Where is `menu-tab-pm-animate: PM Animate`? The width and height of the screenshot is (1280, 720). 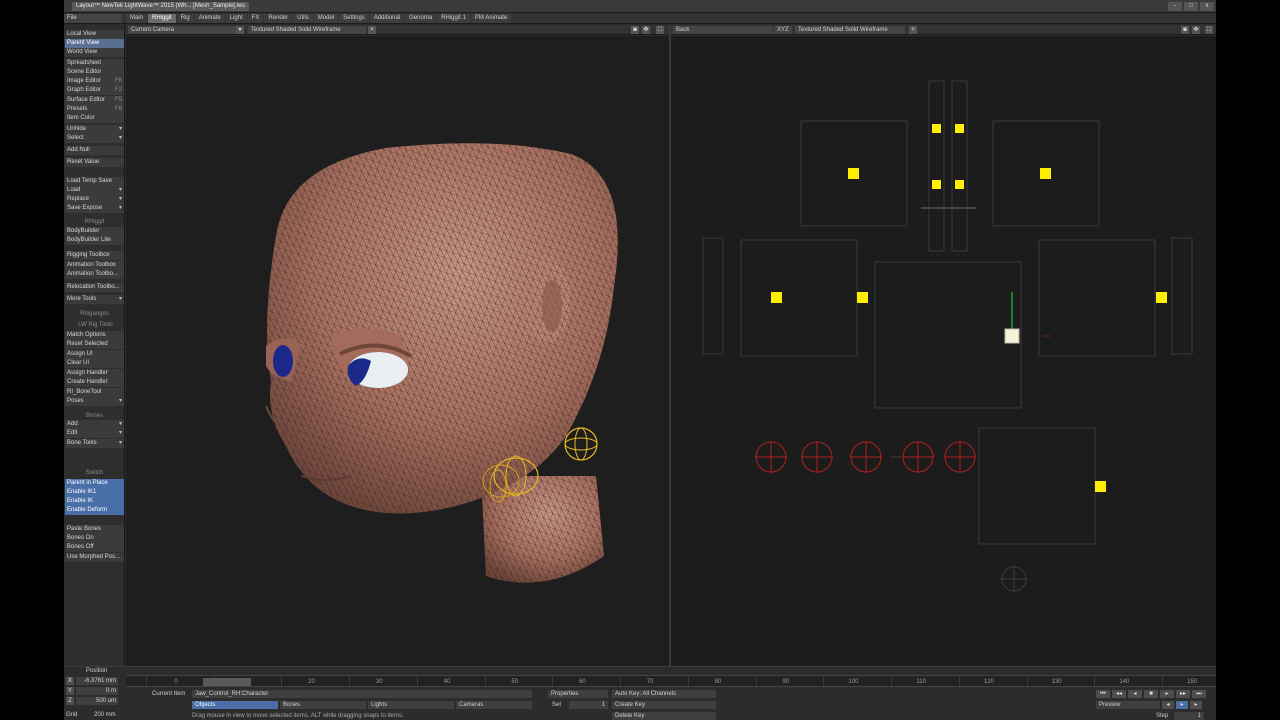
menu-tab-pm-animate: PM Animate is located at coordinates (491, 18).